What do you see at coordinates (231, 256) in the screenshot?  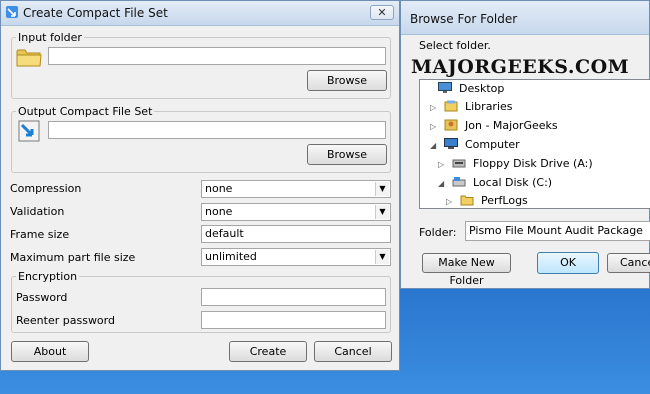 I see `max-part-size-value: unlimited` at bounding box center [231, 256].